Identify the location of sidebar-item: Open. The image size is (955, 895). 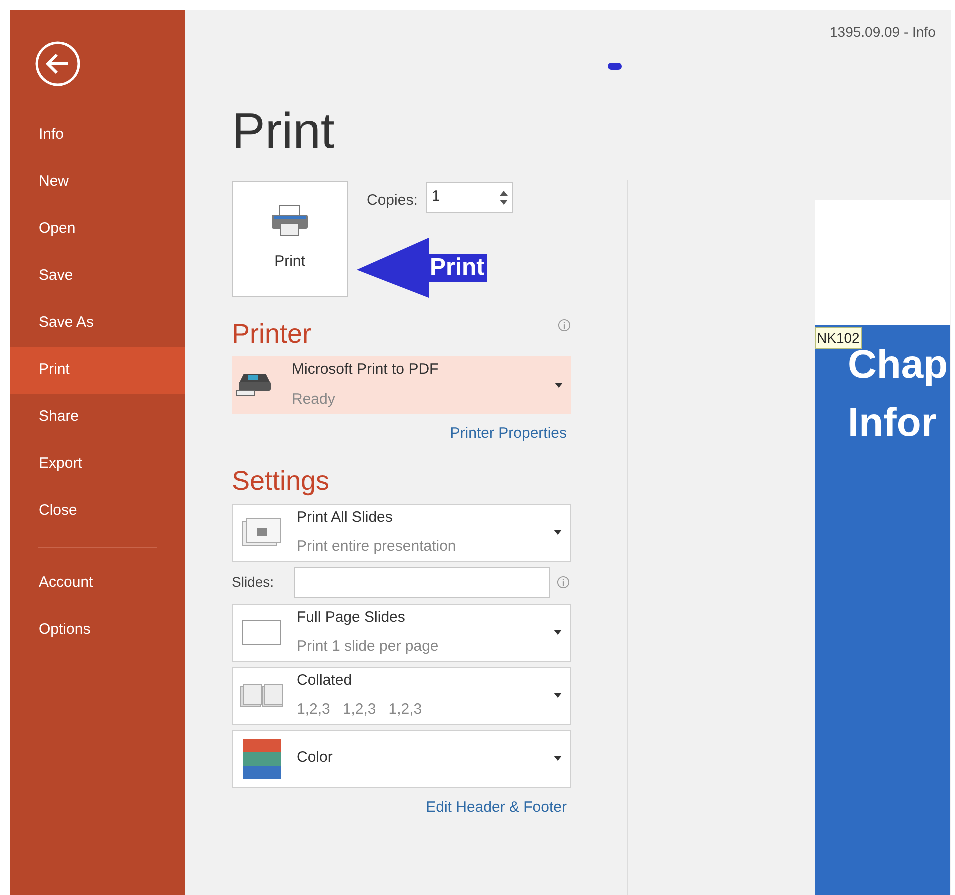
(97, 229).